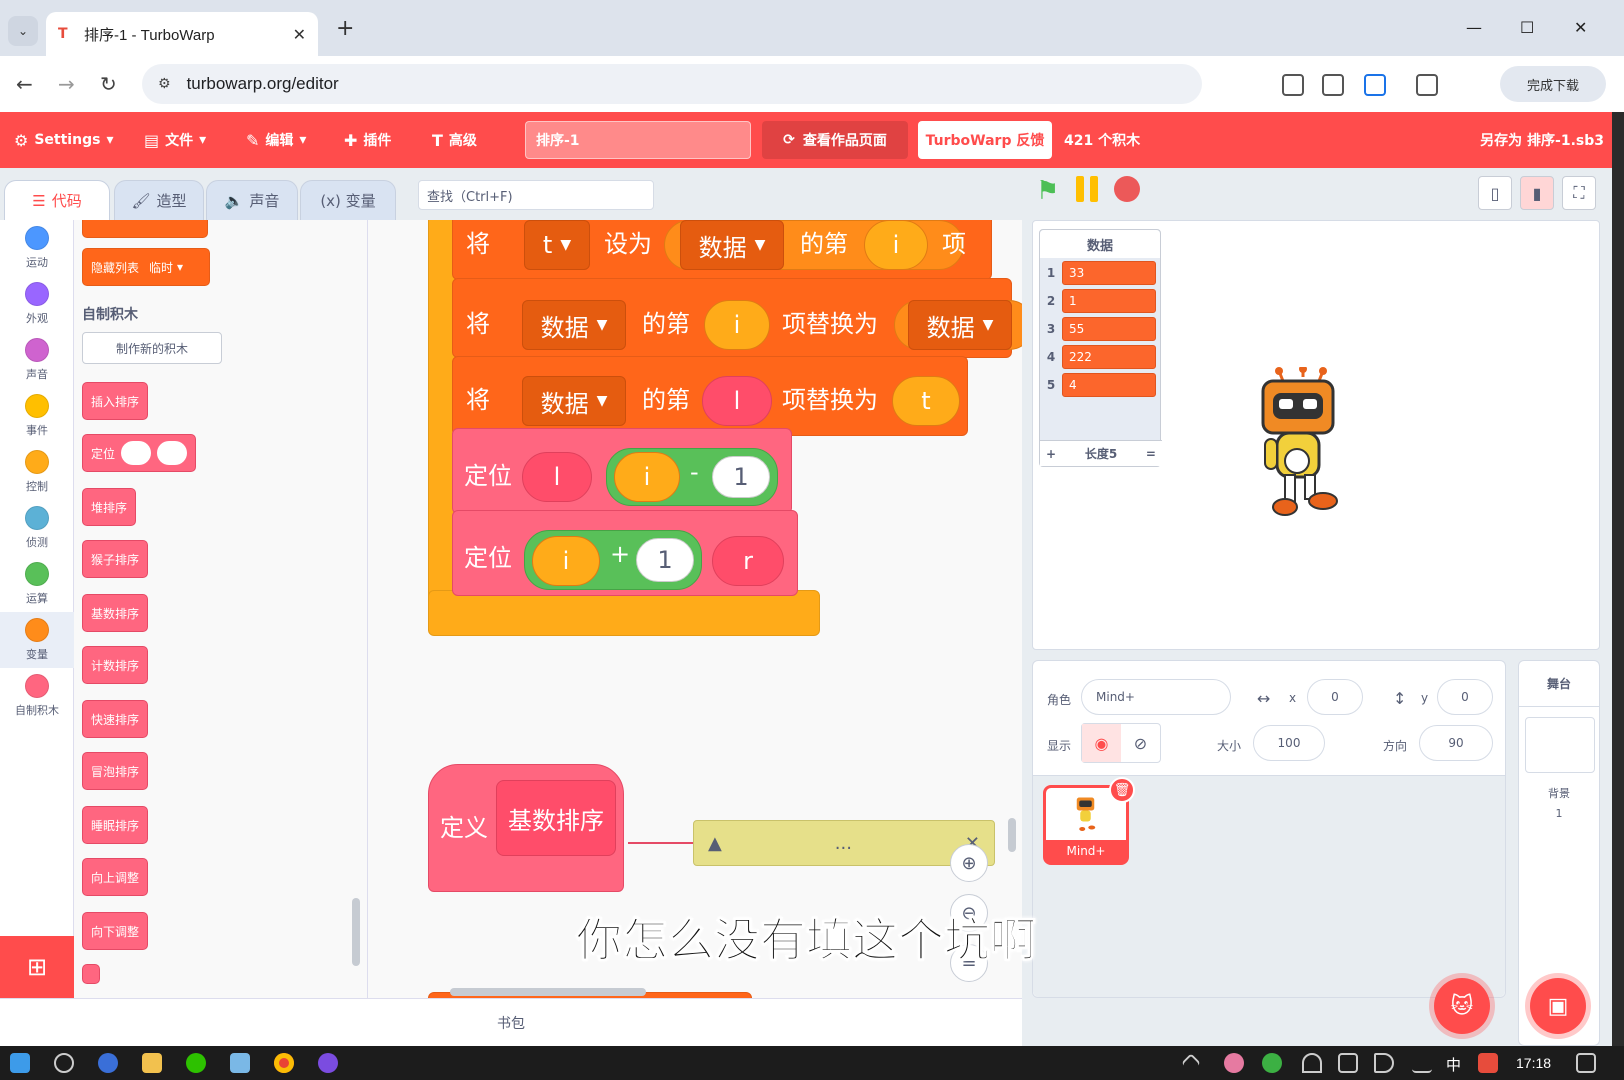 The width and height of the screenshot is (1624, 1080). What do you see at coordinates (454, 140) in the screenshot?
I see `advanced-menu: T 高级` at bounding box center [454, 140].